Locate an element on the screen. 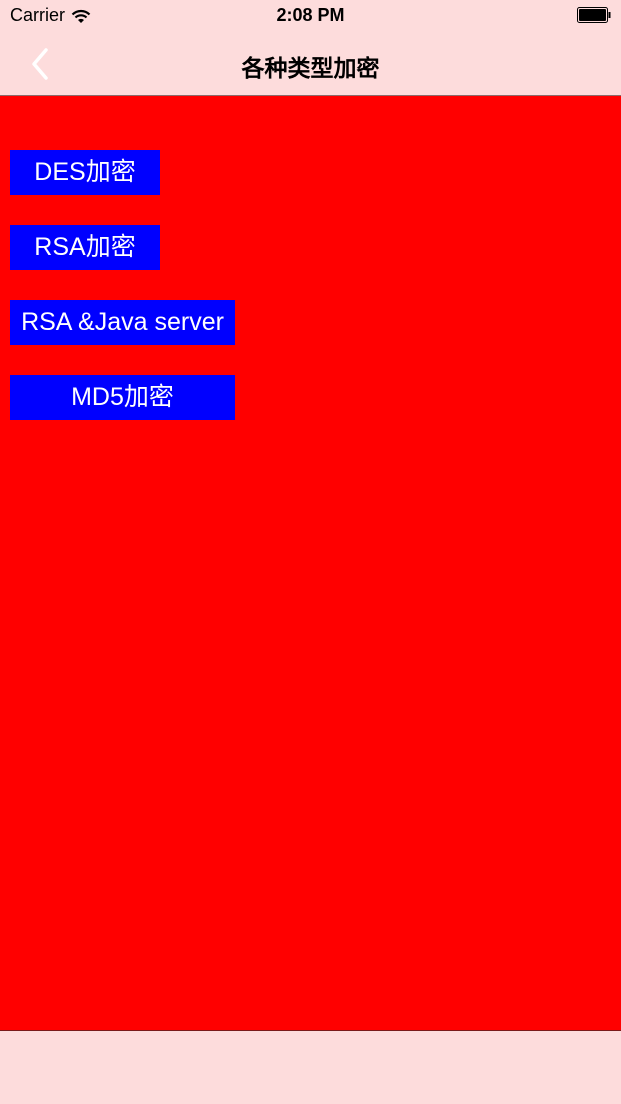 The height and width of the screenshot is (1104, 621). md5-encrypt-button: MD5加密 is located at coordinates (122, 397).